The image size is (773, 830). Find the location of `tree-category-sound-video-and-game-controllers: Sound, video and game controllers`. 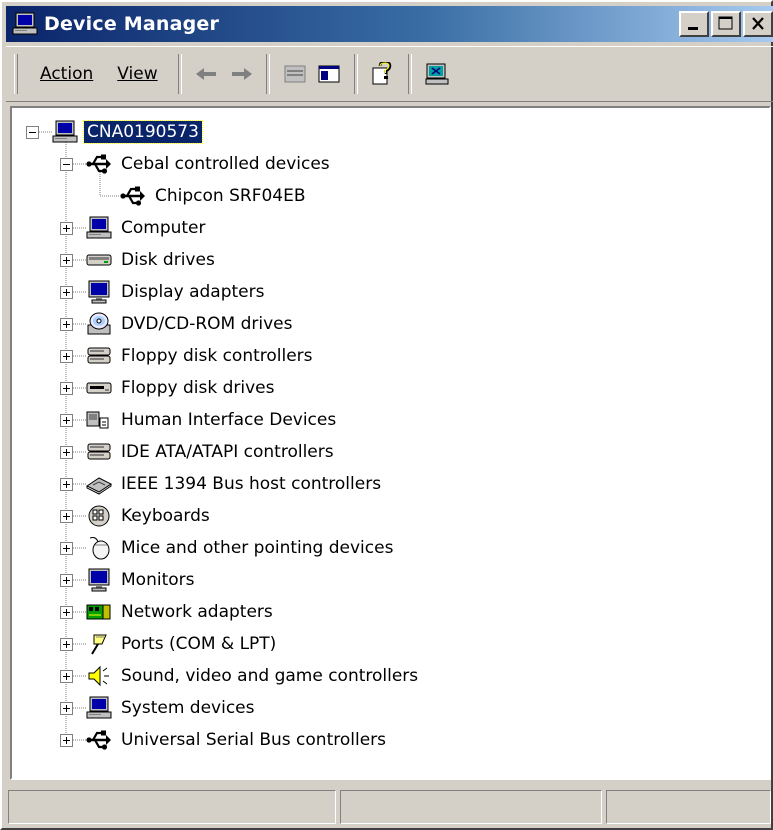

tree-category-sound-video-and-game-controllers: Sound, video and game controllers is located at coordinates (253, 676).